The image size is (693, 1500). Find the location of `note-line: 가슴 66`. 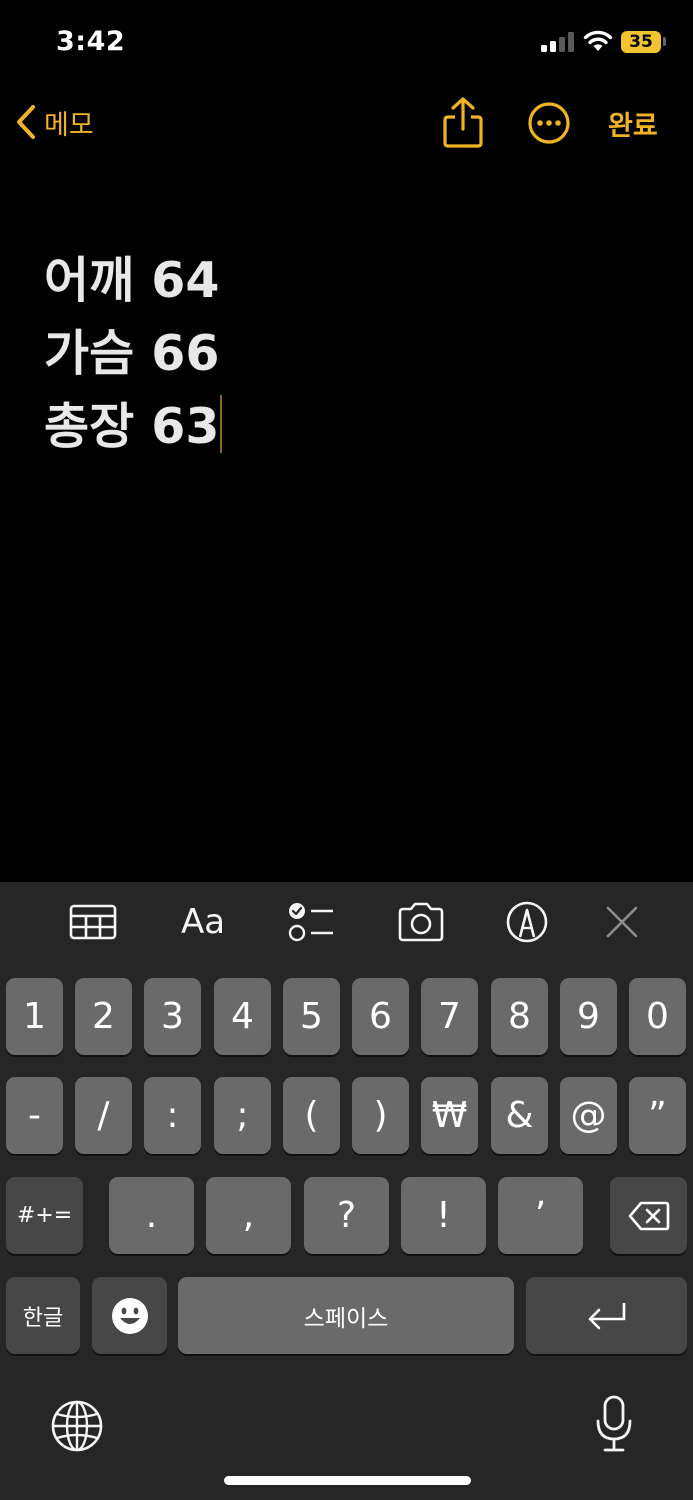

note-line: 가슴 66 is located at coordinates (344, 357).